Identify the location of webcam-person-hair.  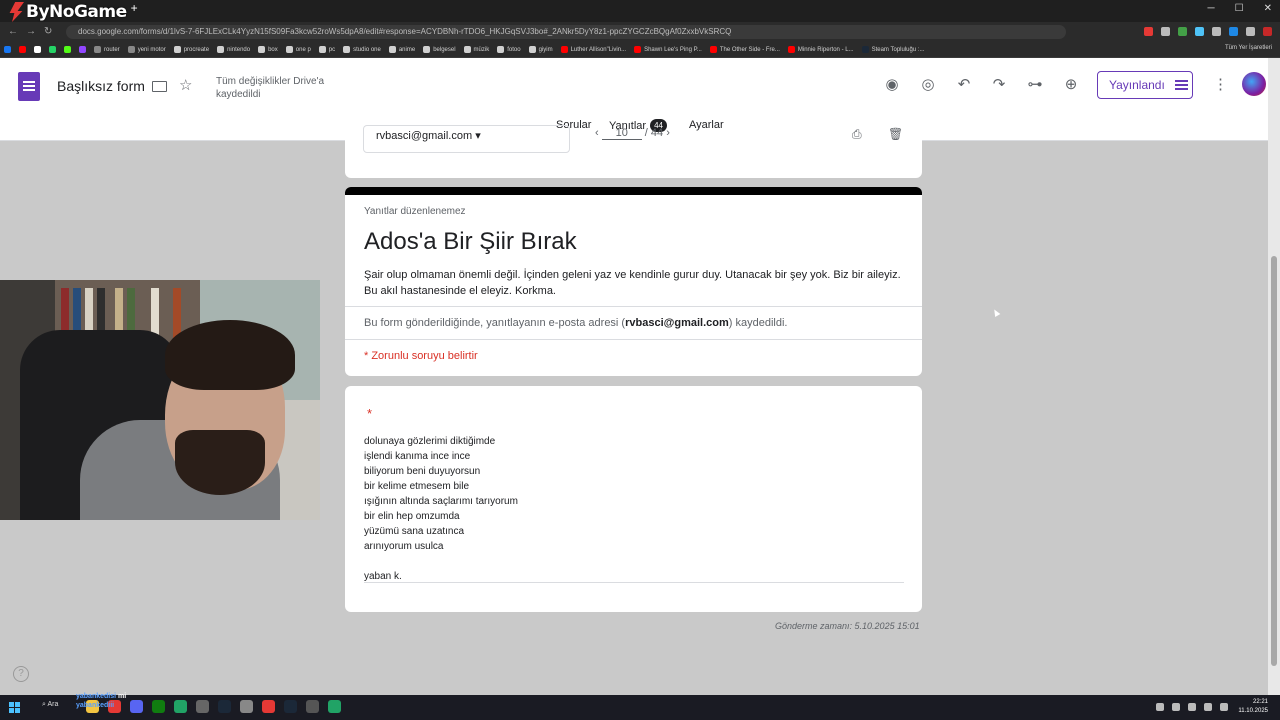
(230, 355).